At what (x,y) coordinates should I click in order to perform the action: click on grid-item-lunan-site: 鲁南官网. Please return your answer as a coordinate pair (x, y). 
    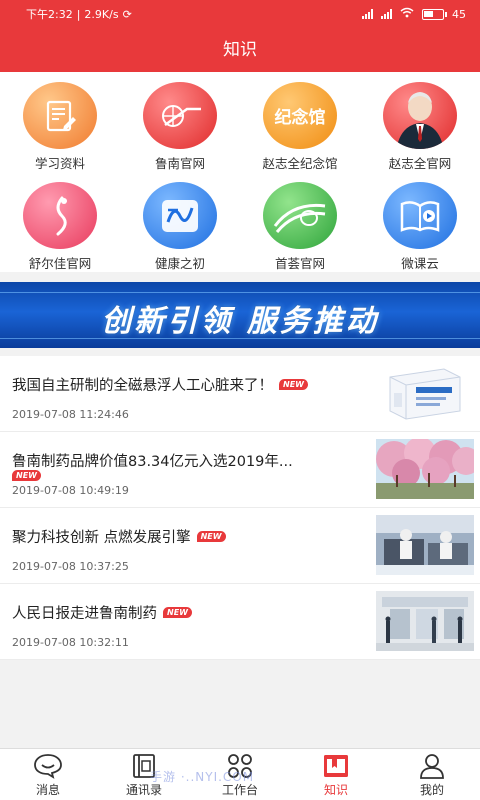
    Looking at the image, I should click on (180, 122).